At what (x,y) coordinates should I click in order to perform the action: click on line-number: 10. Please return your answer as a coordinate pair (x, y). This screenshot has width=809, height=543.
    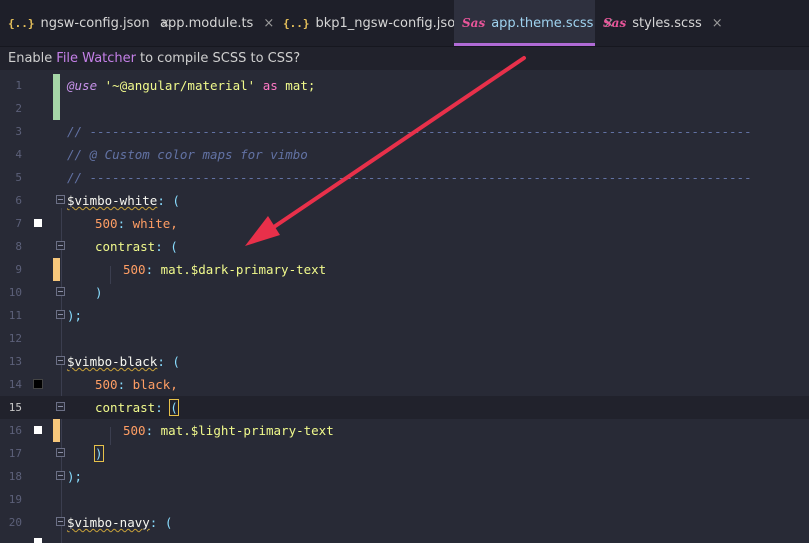
    Looking at the image, I should click on (15, 292).